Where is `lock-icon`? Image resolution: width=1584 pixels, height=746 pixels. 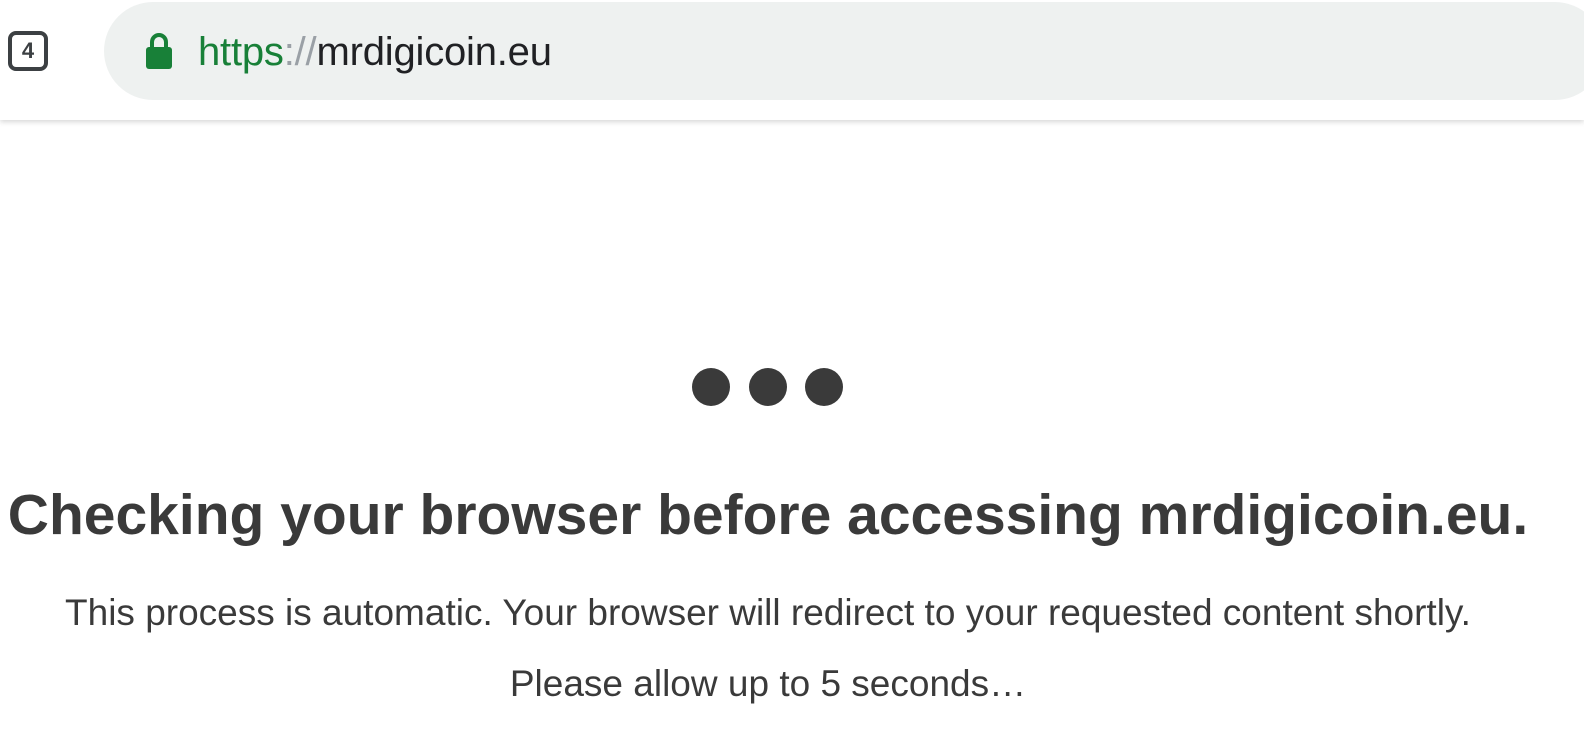 lock-icon is located at coordinates (159, 51).